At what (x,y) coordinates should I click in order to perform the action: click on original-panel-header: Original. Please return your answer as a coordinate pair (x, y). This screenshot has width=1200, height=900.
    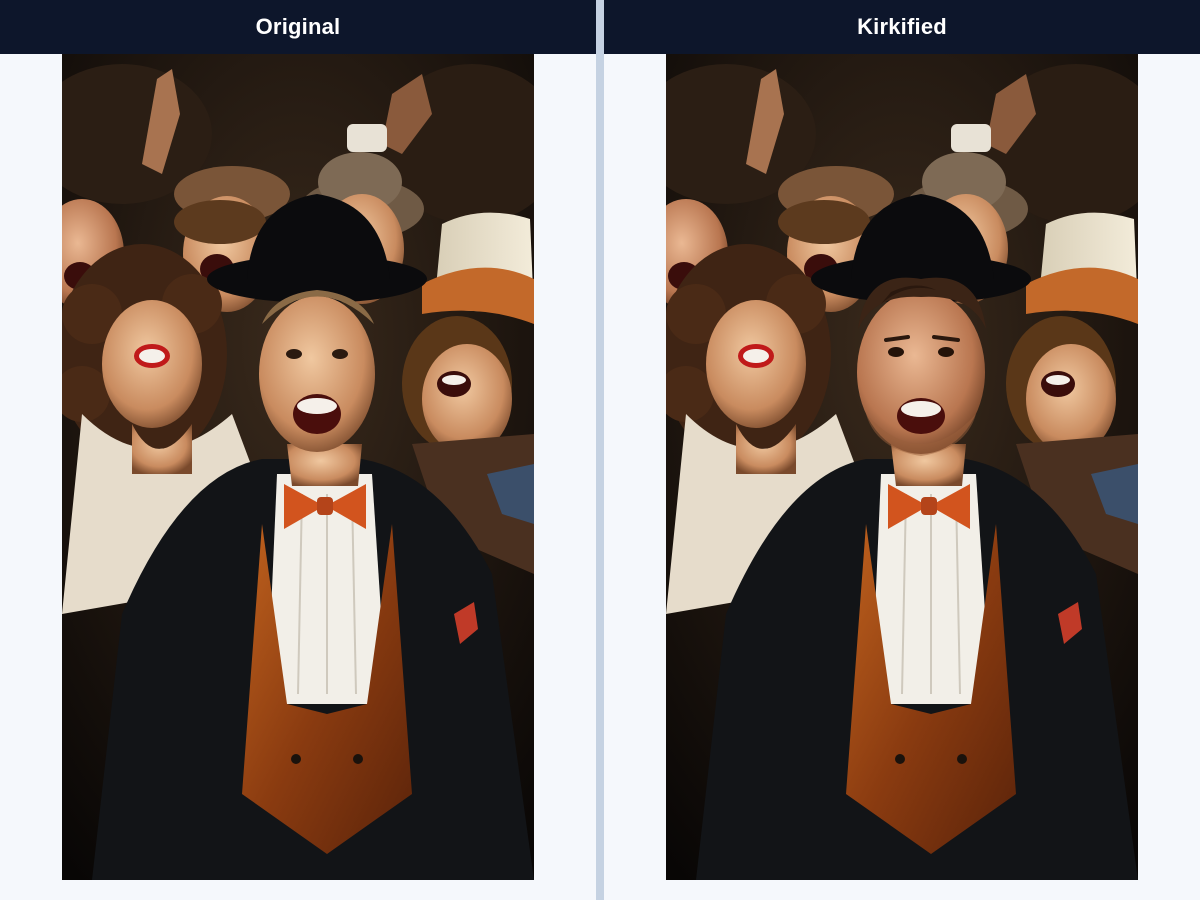
    Looking at the image, I should click on (298, 27).